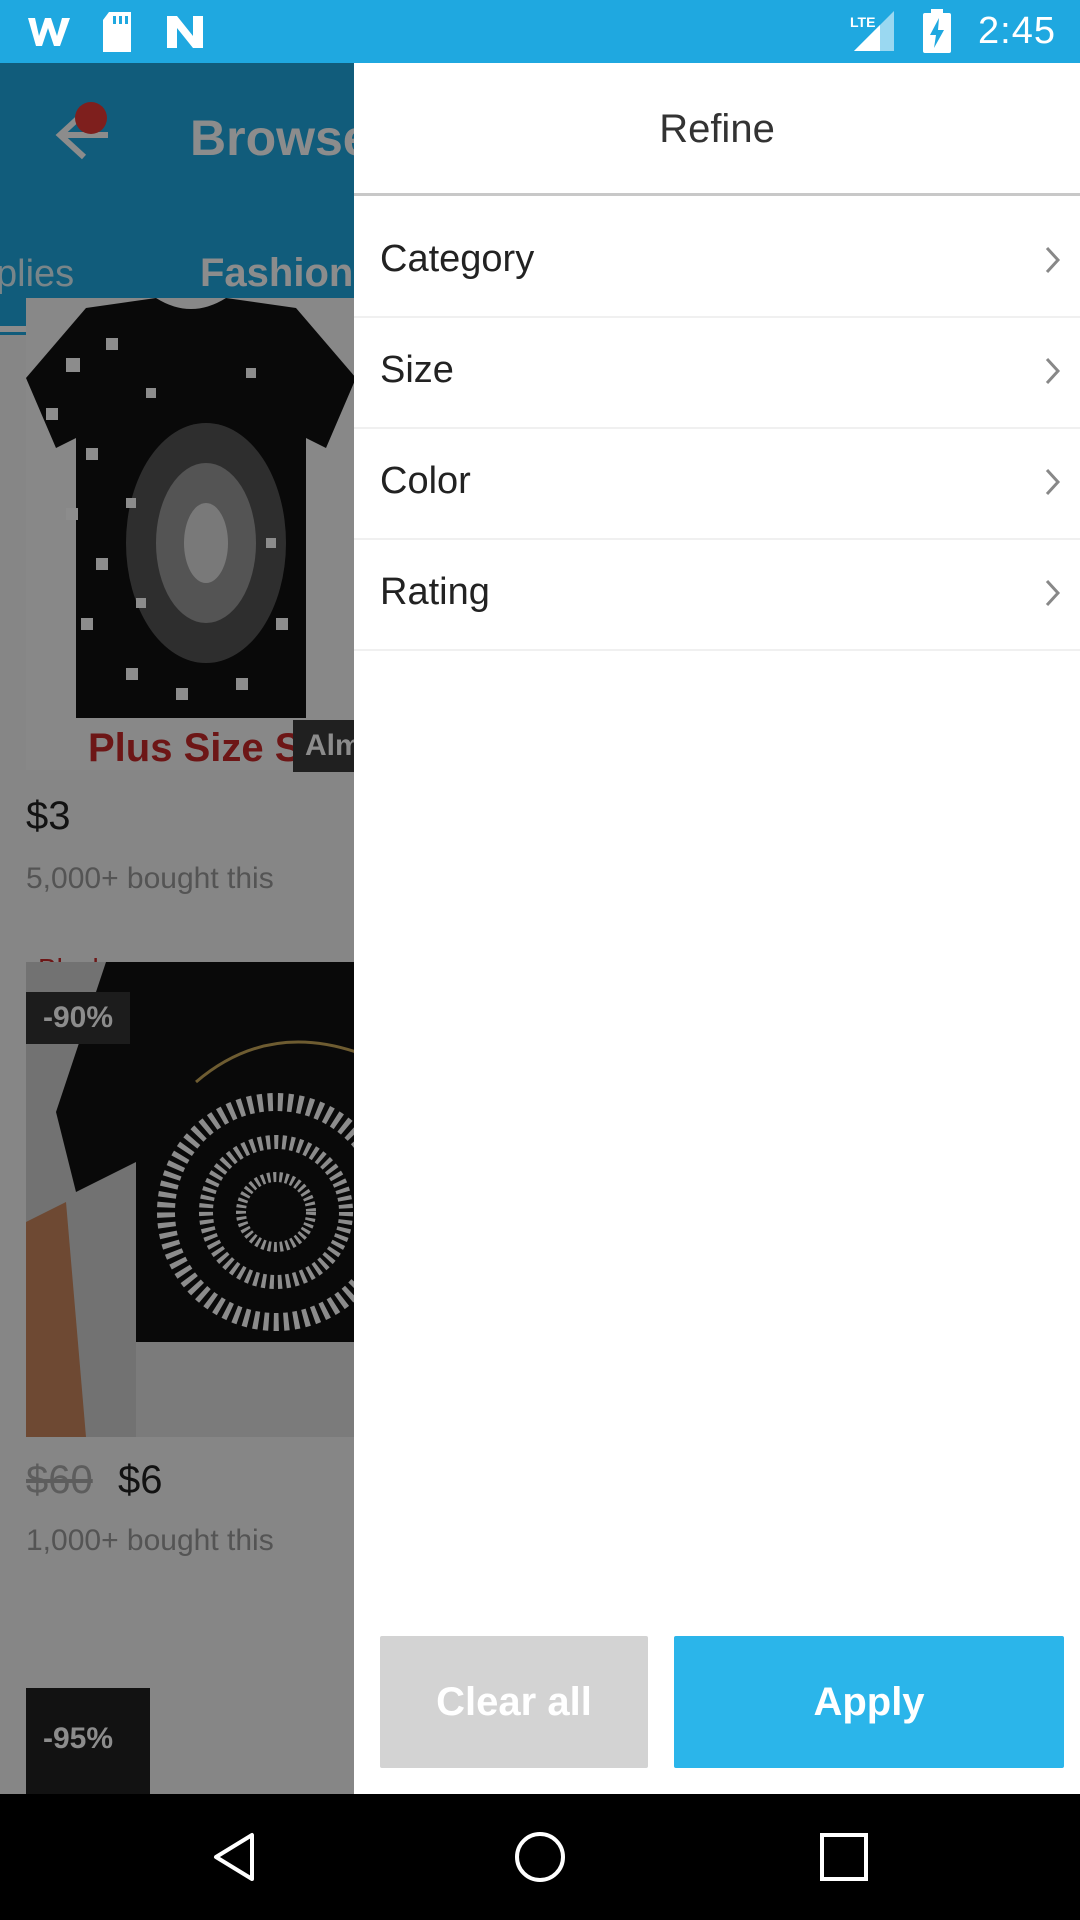 The image size is (1080, 1920). What do you see at coordinates (1017, 30) in the screenshot?
I see `clock: 2:45` at bounding box center [1017, 30].